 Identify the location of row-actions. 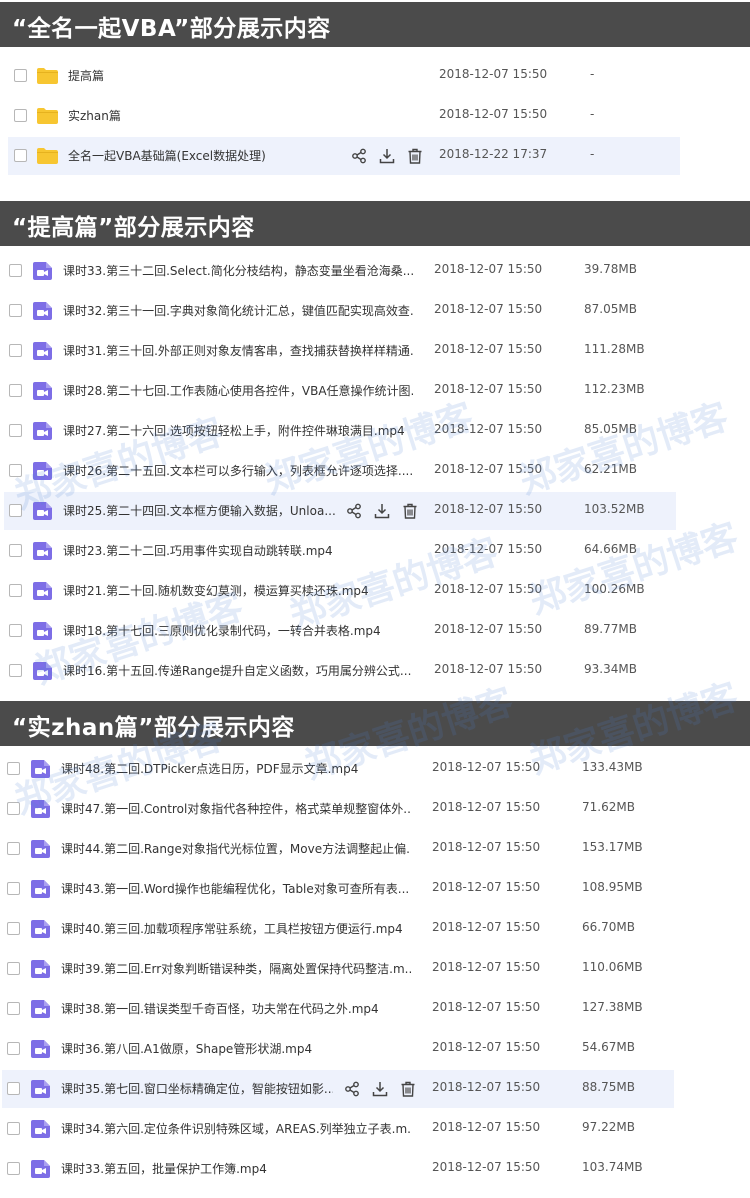
(387, 156).